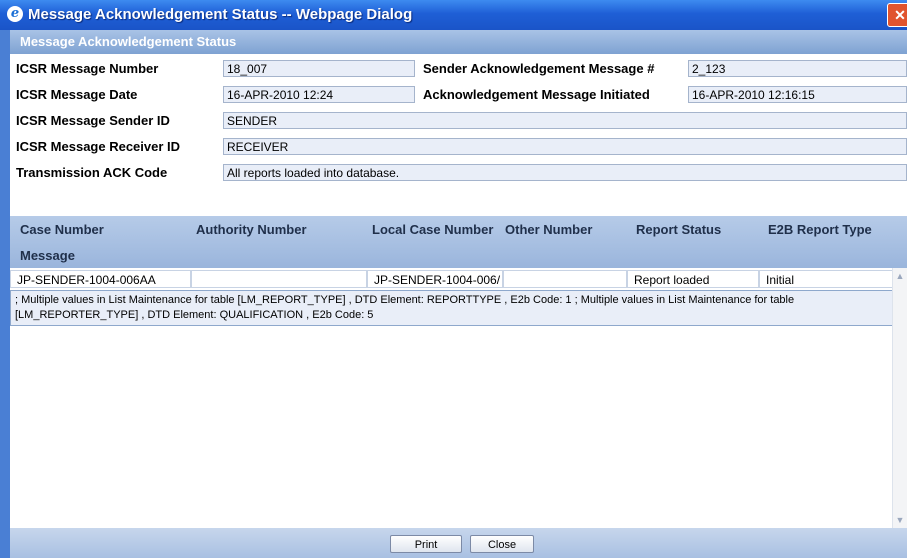 The height and width of the screenshot is (558, 907). Describe the element at coordinates (87, 68) in the screenshot. I see `icsr-message-number-label: ICSR Message Number` at that location.